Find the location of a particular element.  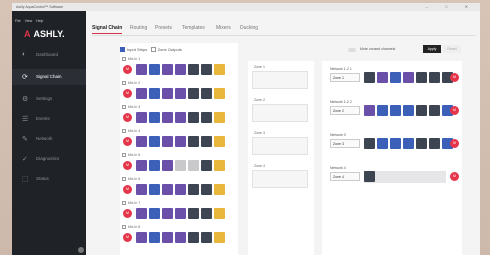

sidebar-item-settings: ⚙ Settings is located at coordinates (49, 99).